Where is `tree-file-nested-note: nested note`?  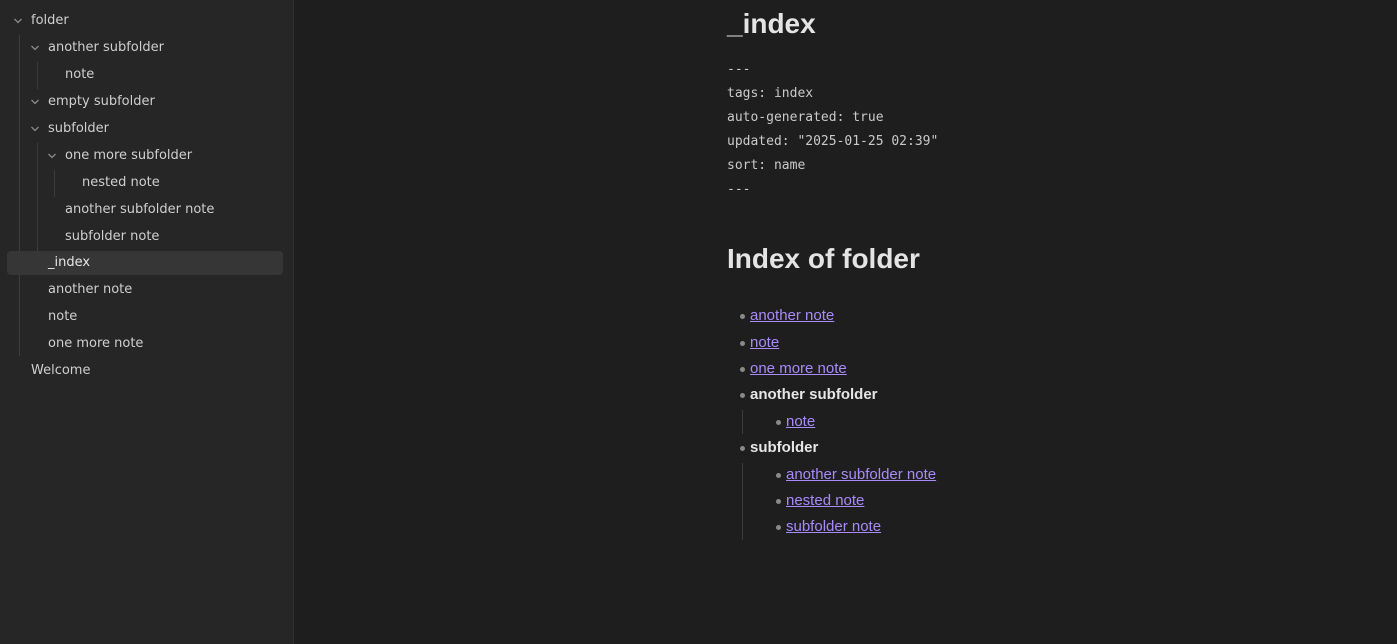
tree-file-nested-note: nested note is located at coordinates (171, 183).